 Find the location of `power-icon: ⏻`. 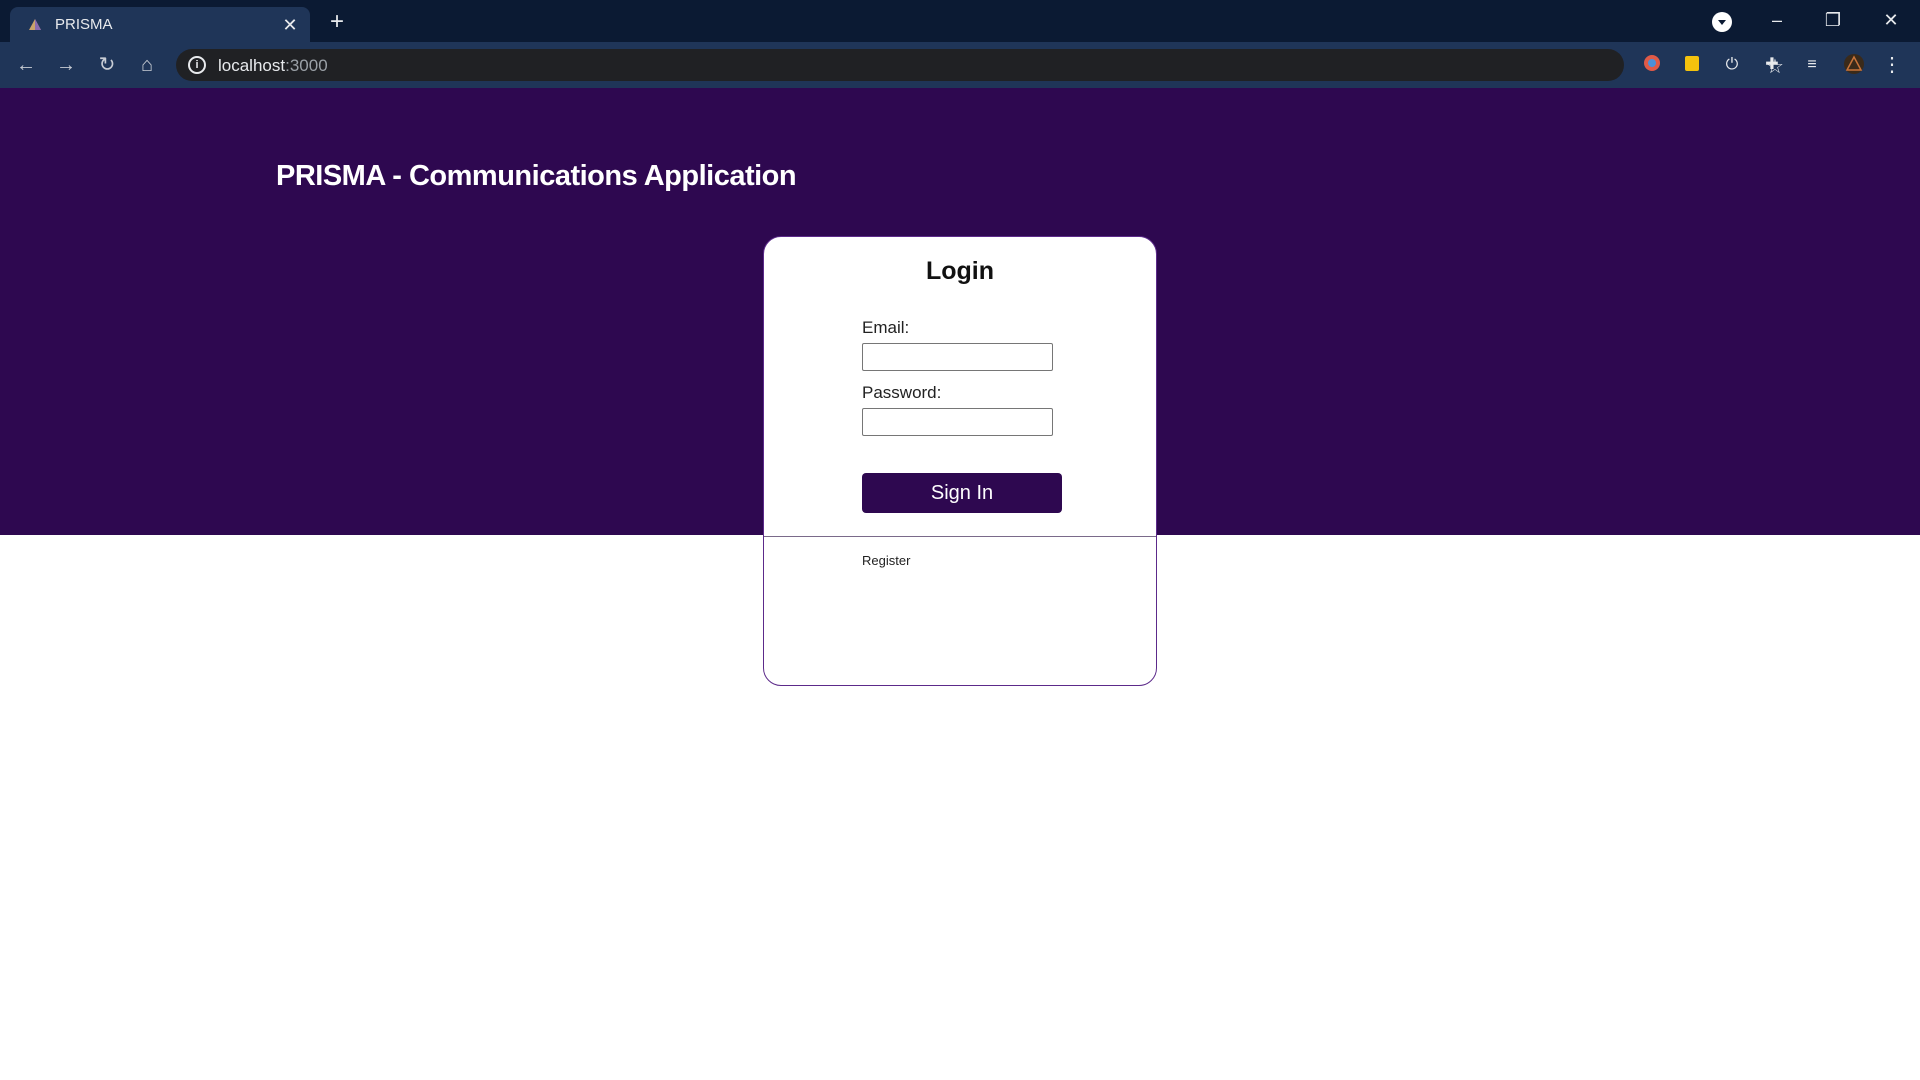

power-icon: ⏻ is located at coordinates (1732, 65).